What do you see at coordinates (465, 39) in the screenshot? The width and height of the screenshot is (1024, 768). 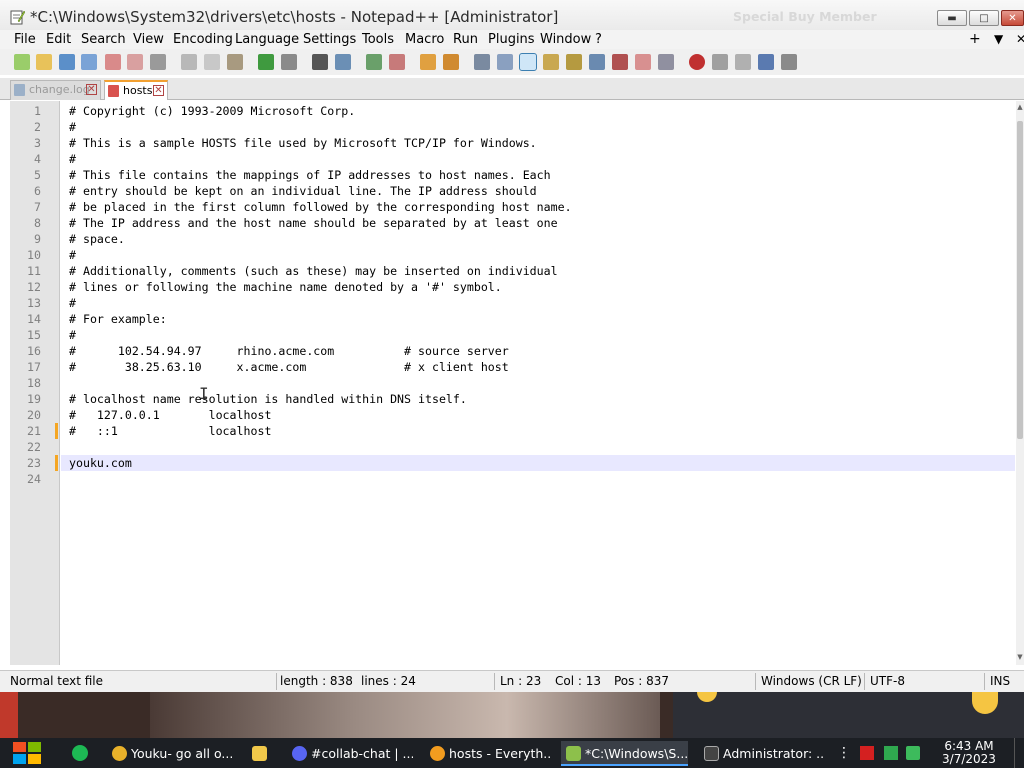 I see `menu-run: Run` at bounding box center [465, 39].